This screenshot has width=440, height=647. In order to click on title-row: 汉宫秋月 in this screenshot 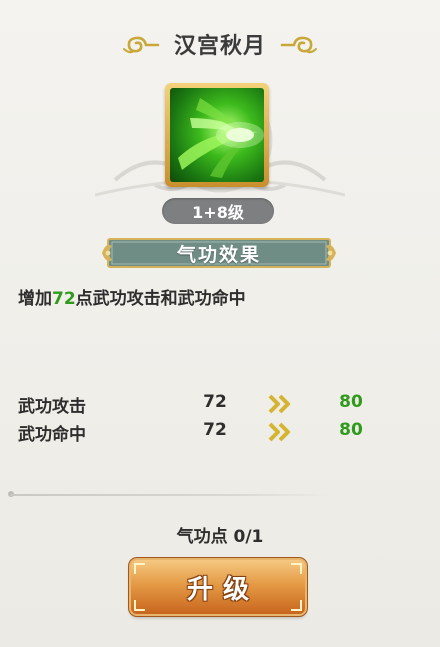, I will do `click(220, 44)`.